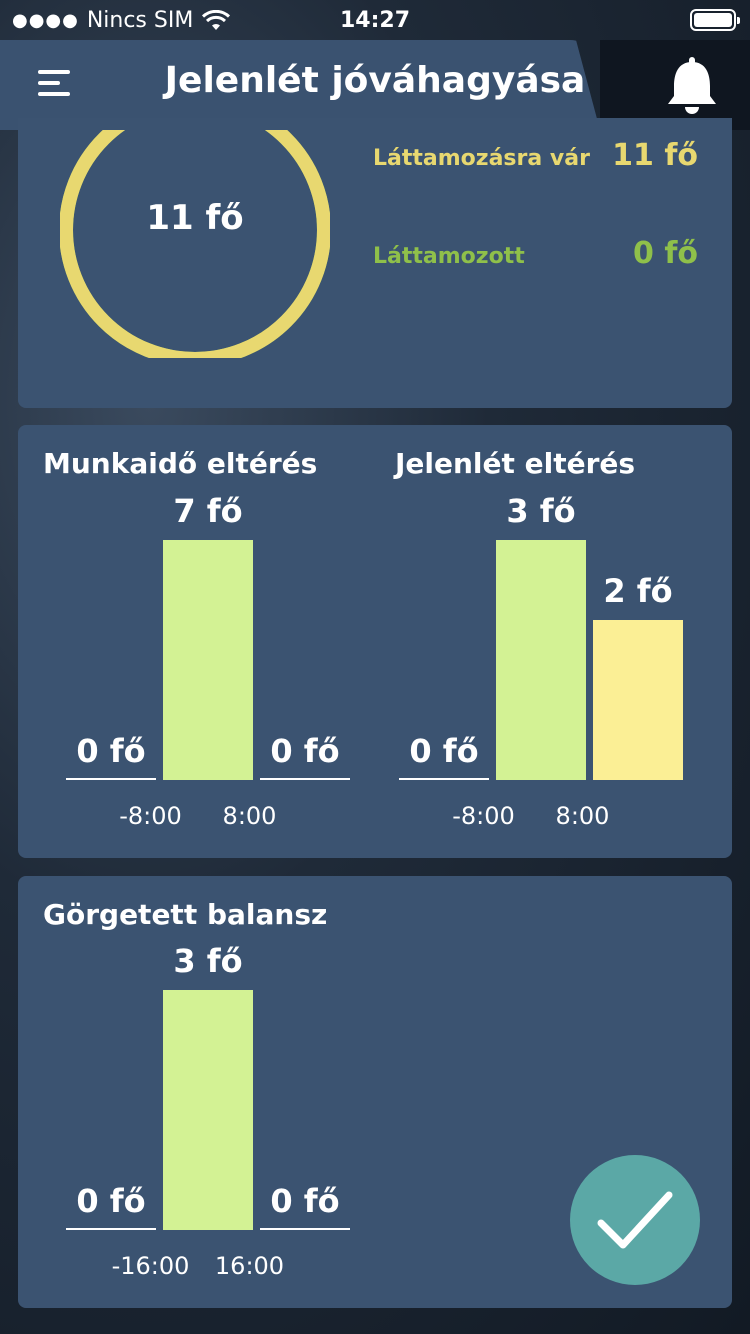 The width and height of the screenshot is (750, 1334). Describe the element at coordinates (692, 85) in the screenshot. I see `bell-icon` at that location.